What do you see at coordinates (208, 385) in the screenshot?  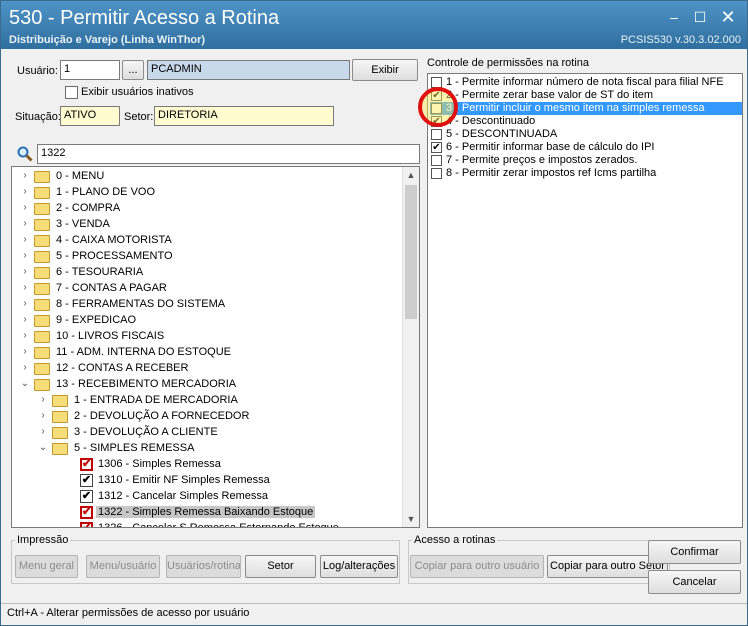 I see `tree-item: ⌄ 13 - RECEBIMENTO MERCADORIA` at bounding box center [208, 385].